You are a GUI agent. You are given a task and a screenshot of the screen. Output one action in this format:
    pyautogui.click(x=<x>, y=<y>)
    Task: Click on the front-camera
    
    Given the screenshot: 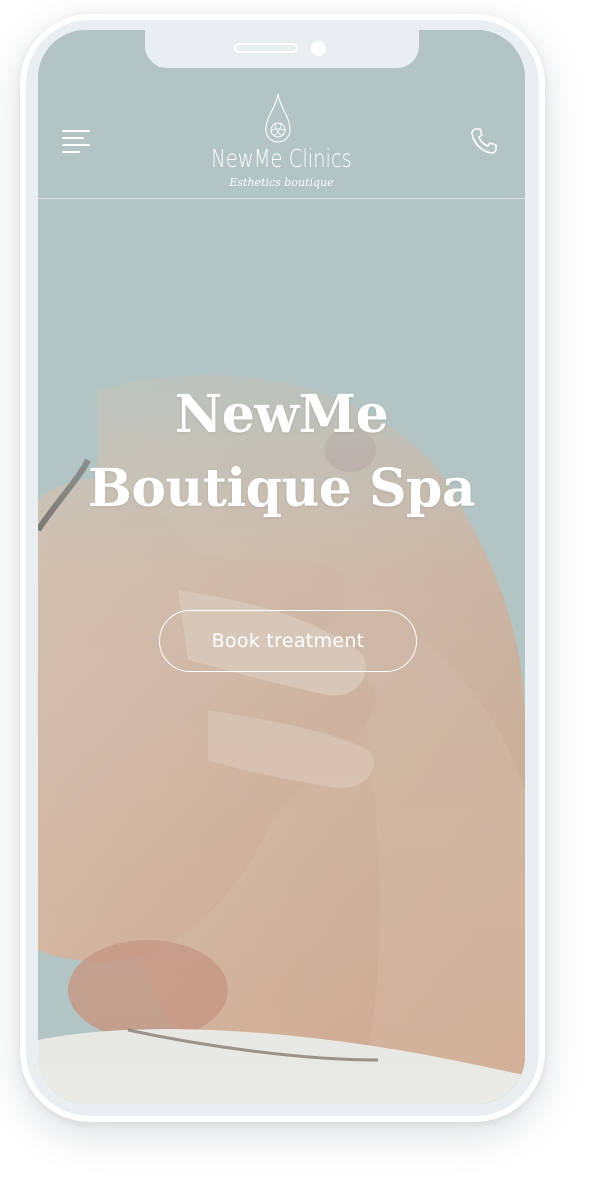 What is the action you would take?
    pyautogui.click(x=318, y=48)
    